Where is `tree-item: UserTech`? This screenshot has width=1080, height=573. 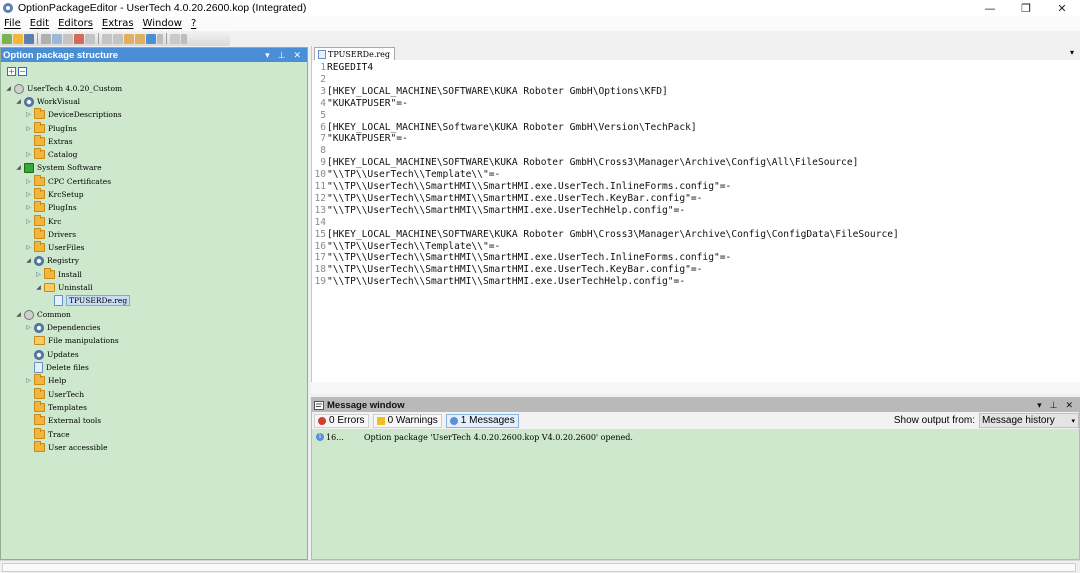
tree-item: UserTech is located at coordinates (54, 394).